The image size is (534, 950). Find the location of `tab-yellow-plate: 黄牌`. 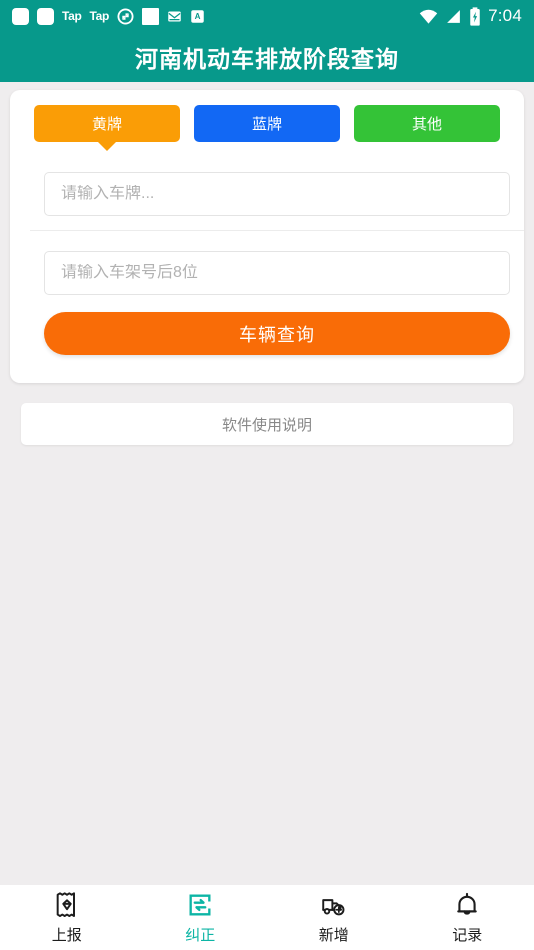

tab-yellow-plate: 黄牌 is located at coordinates (107, 123).